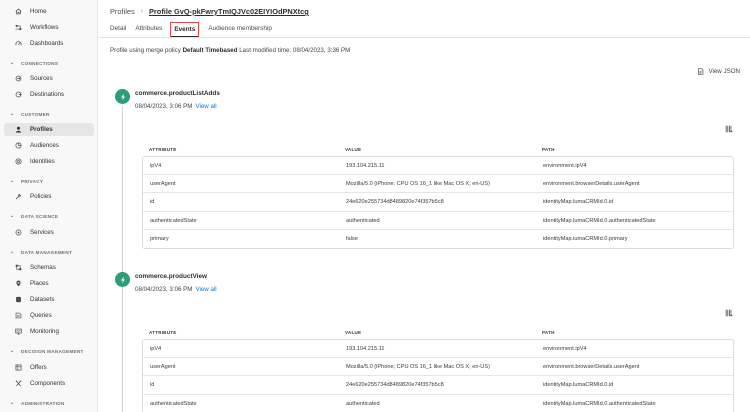 The image size is (750, 412). I want to click on section-privacy: ⌄ PRIVACY, so click(26, 181).